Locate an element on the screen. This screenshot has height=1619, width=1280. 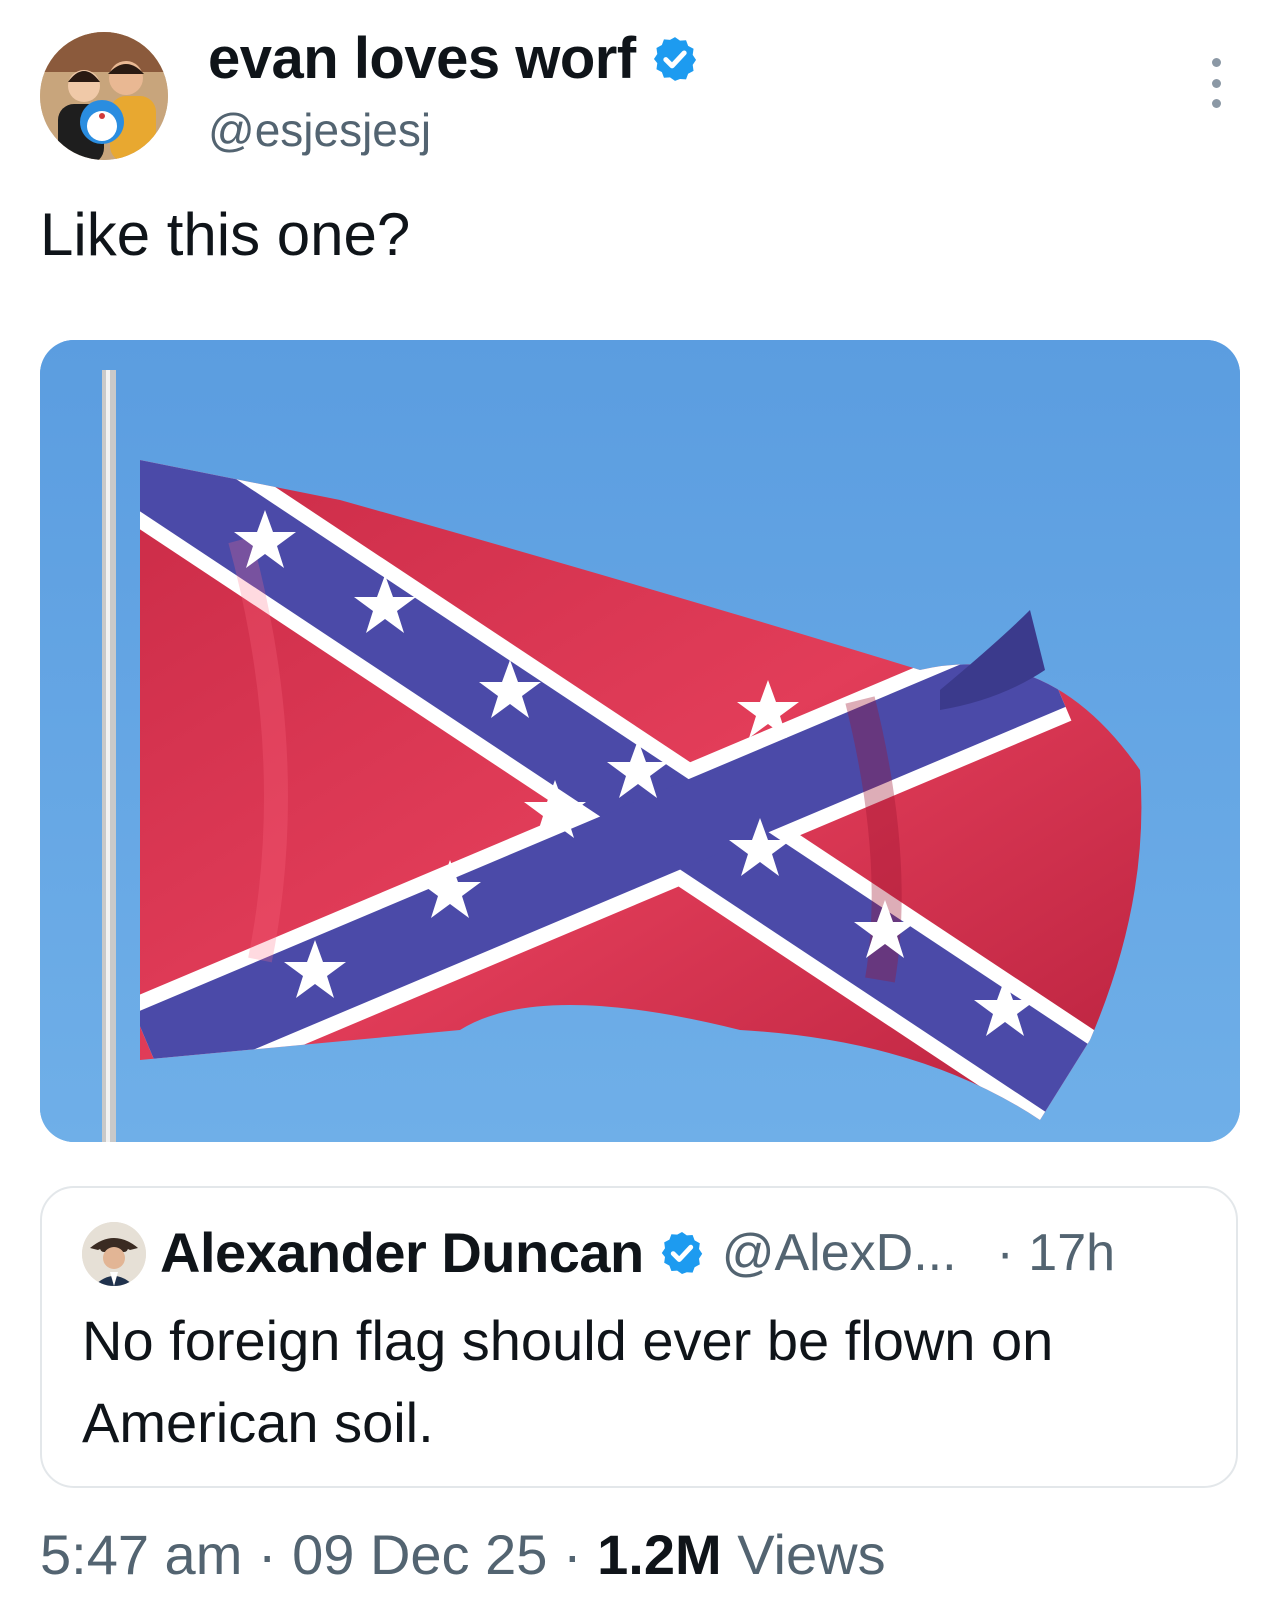
author-name-text: evan loves worf is located at coordinates (422, 58).